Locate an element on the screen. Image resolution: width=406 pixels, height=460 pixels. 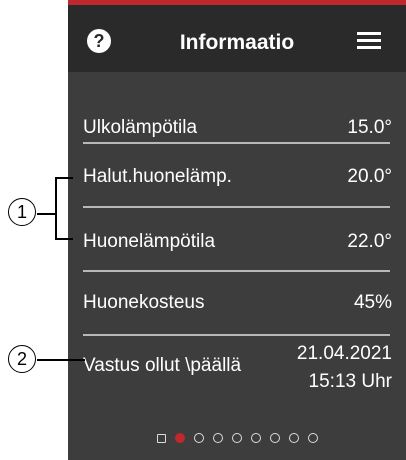
callout-1: 1 is located at coordinates (22, 212).